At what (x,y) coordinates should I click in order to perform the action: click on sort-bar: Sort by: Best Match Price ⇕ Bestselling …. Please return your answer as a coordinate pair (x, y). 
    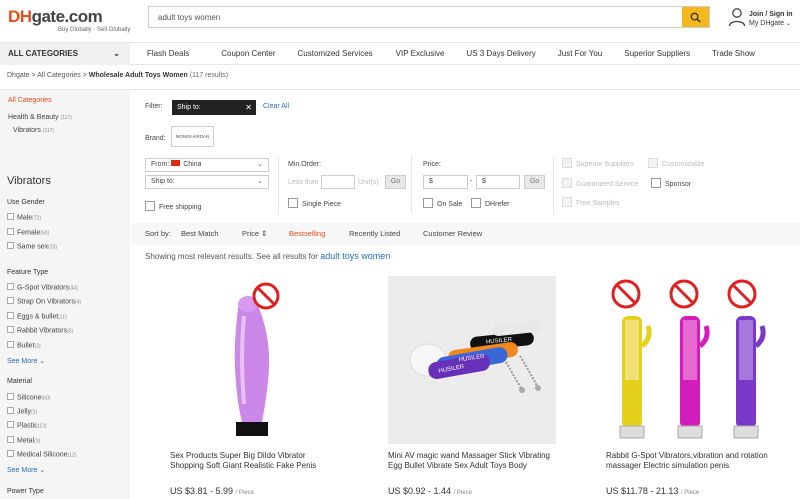
    Looking at the image, I should click on (465, 234).